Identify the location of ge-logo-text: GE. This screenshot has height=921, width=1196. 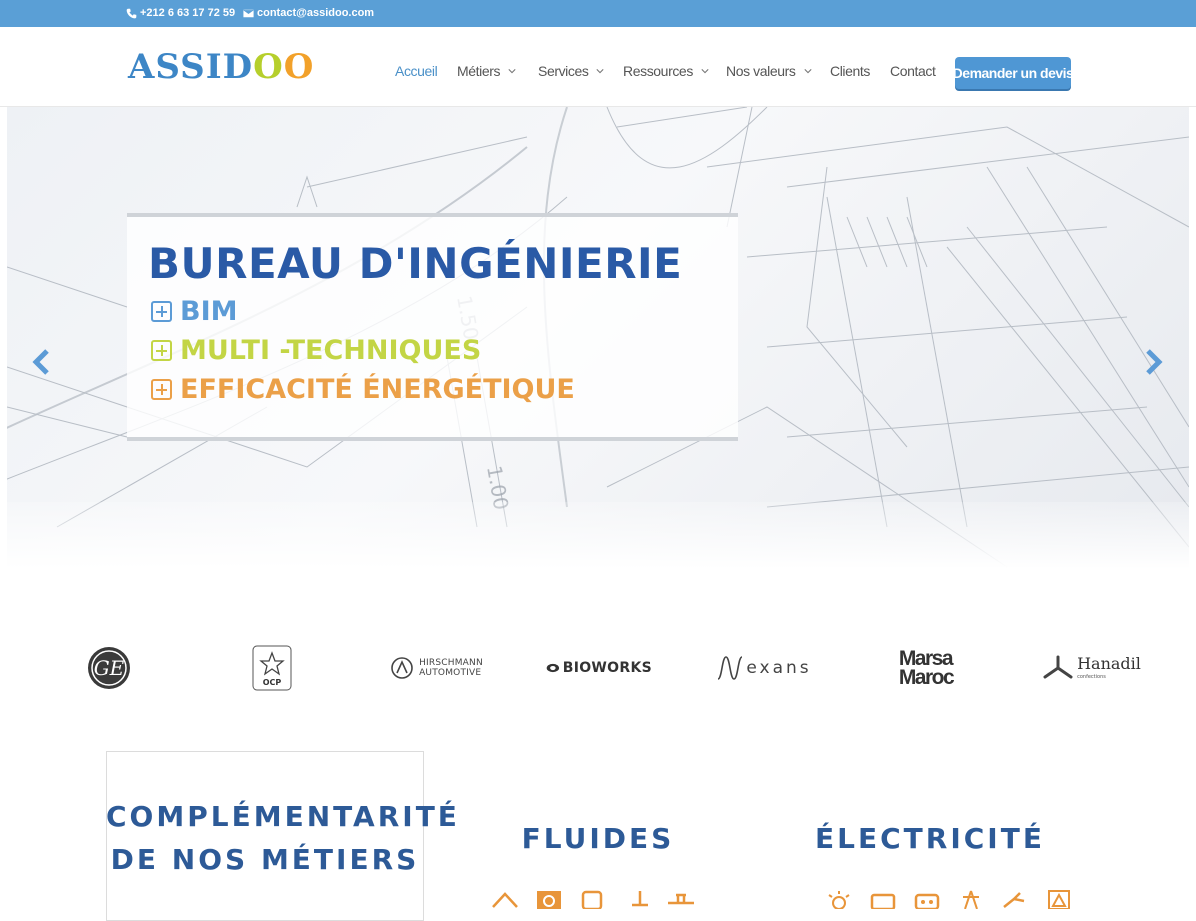
(109, 668).